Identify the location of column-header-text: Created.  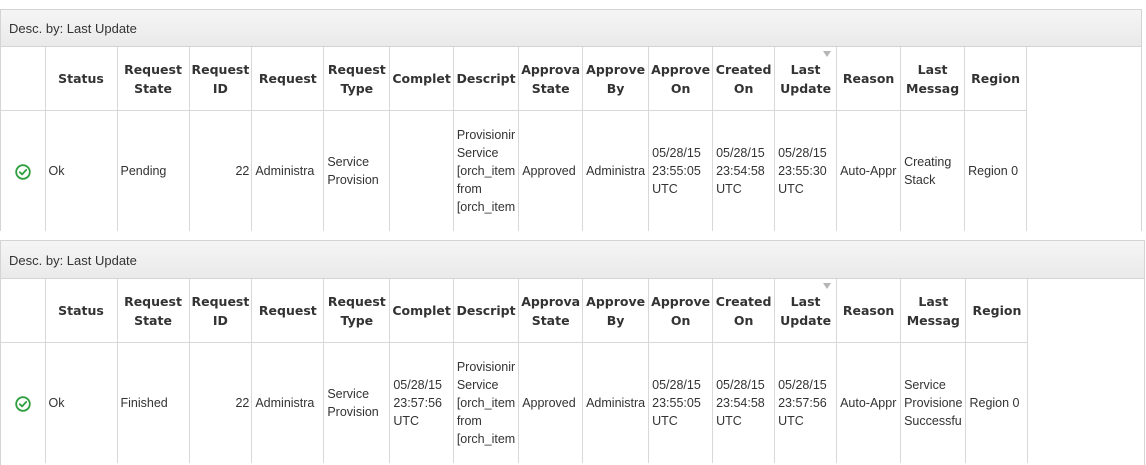
(743, 301).